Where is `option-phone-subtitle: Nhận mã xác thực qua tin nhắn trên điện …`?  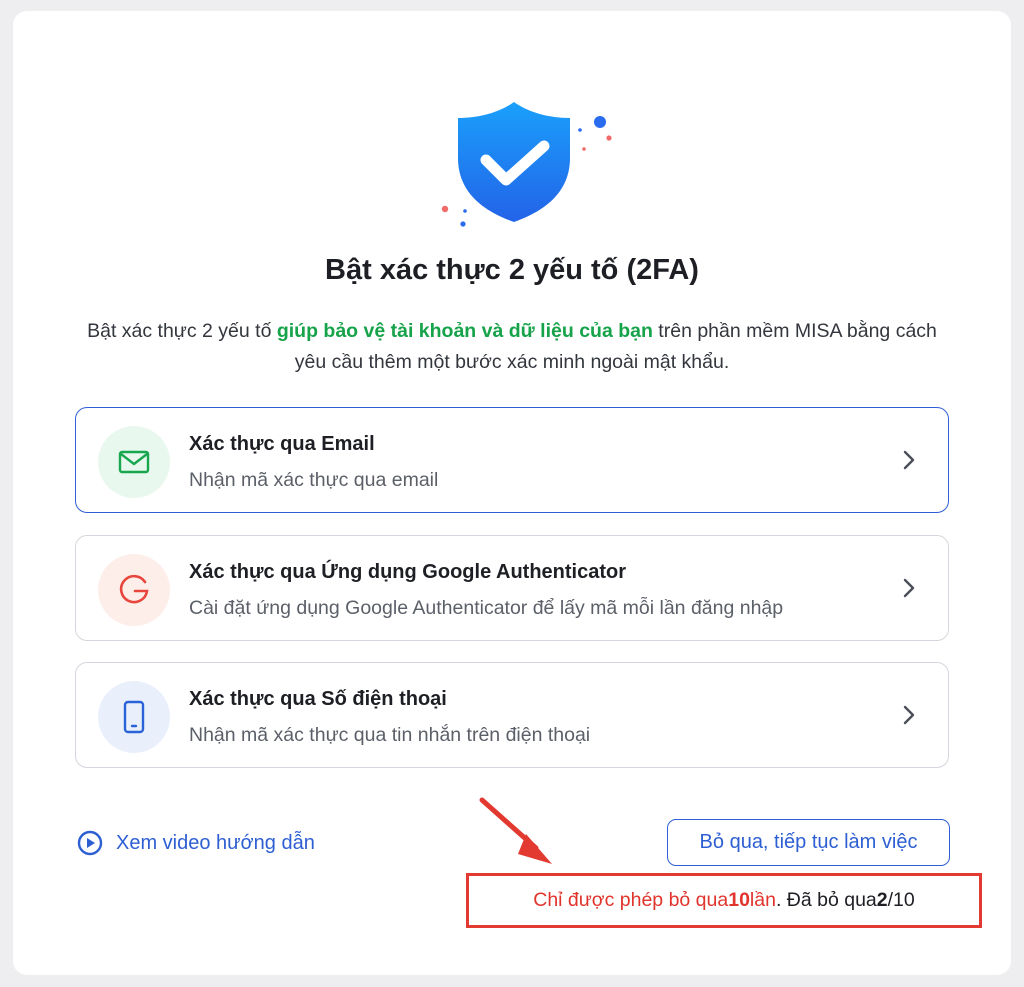
option-phone-subtitle: Nhận mã xác thực qua tin nhắn trên điện … is located at coordinates (390, 735).